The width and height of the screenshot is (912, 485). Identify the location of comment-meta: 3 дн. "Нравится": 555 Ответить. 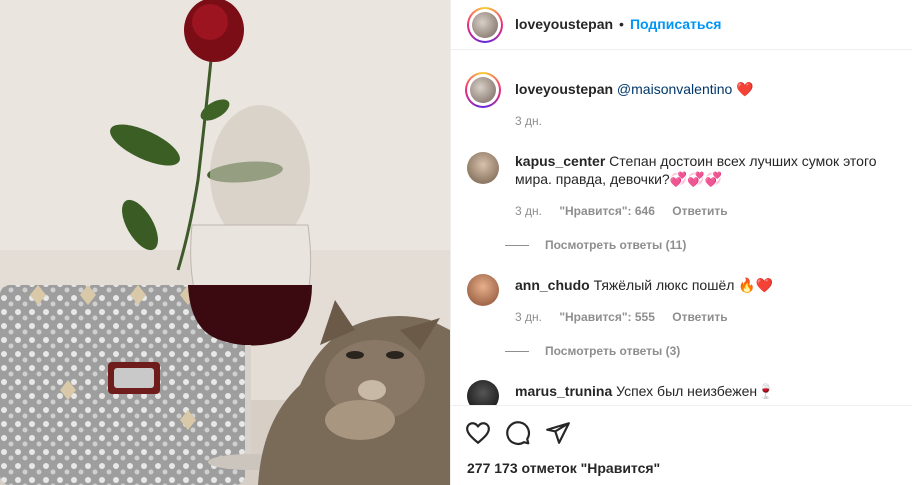
(628, 317).